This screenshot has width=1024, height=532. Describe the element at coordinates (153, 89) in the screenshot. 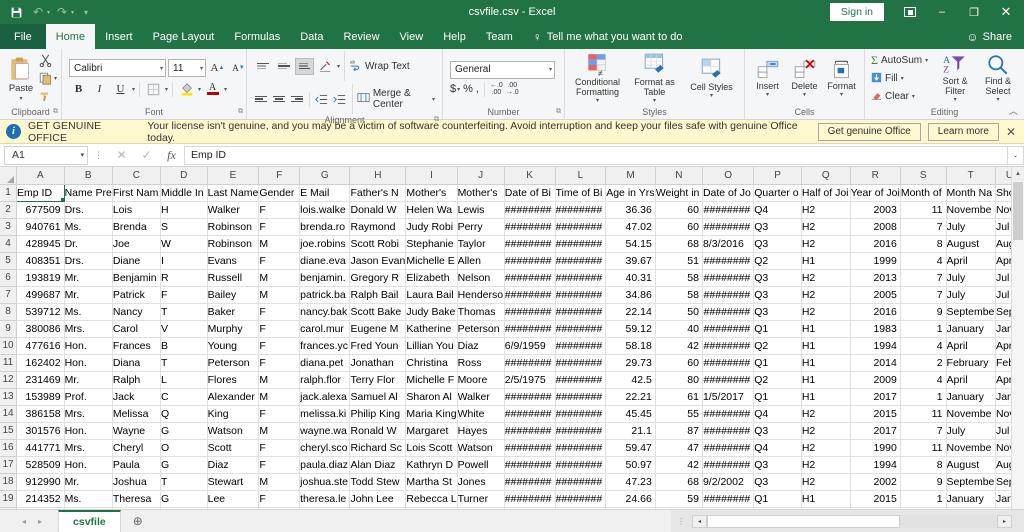

I see `borders-button` at that location.